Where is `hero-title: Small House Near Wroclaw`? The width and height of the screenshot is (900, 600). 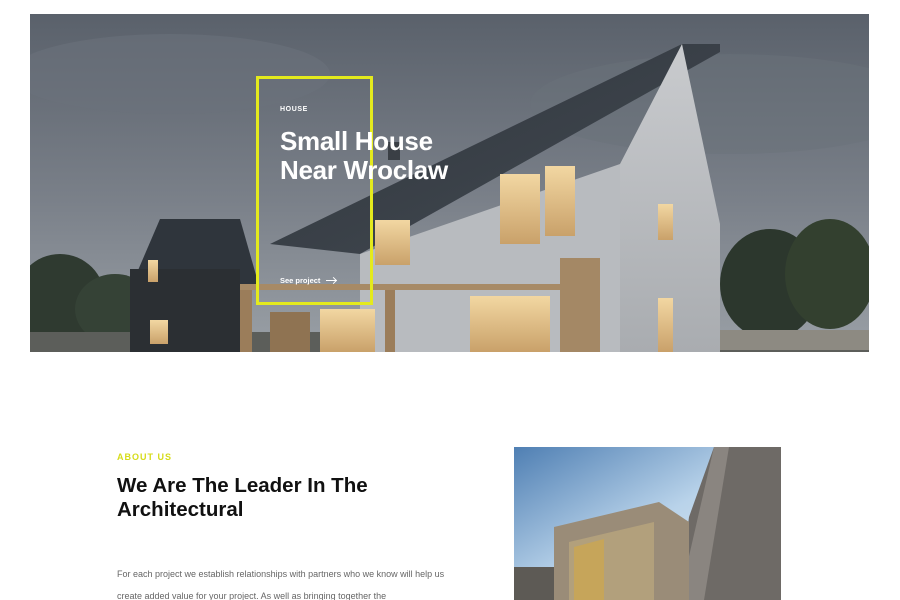 hero-title: Small House Near Wroclaw is located at coordinates (364, 155).